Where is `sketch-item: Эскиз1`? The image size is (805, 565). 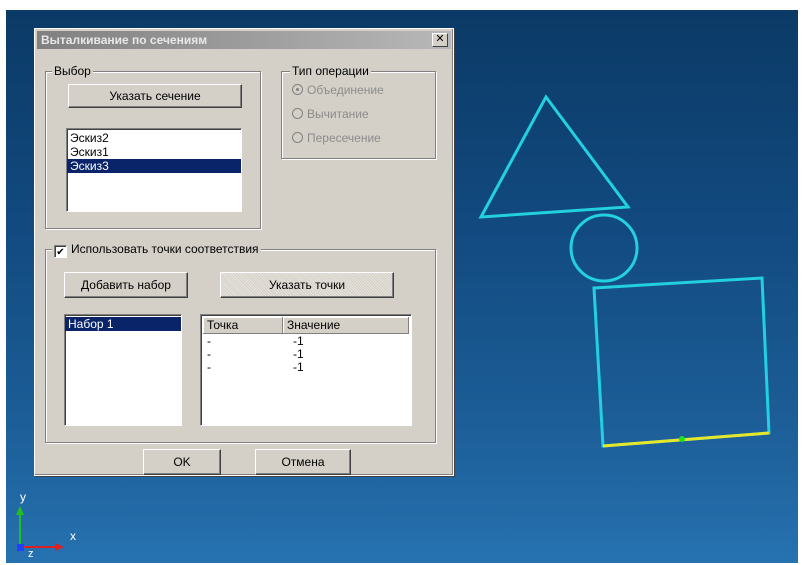
sketch-item: Эскиз1 is located at coordinates (154, 152).